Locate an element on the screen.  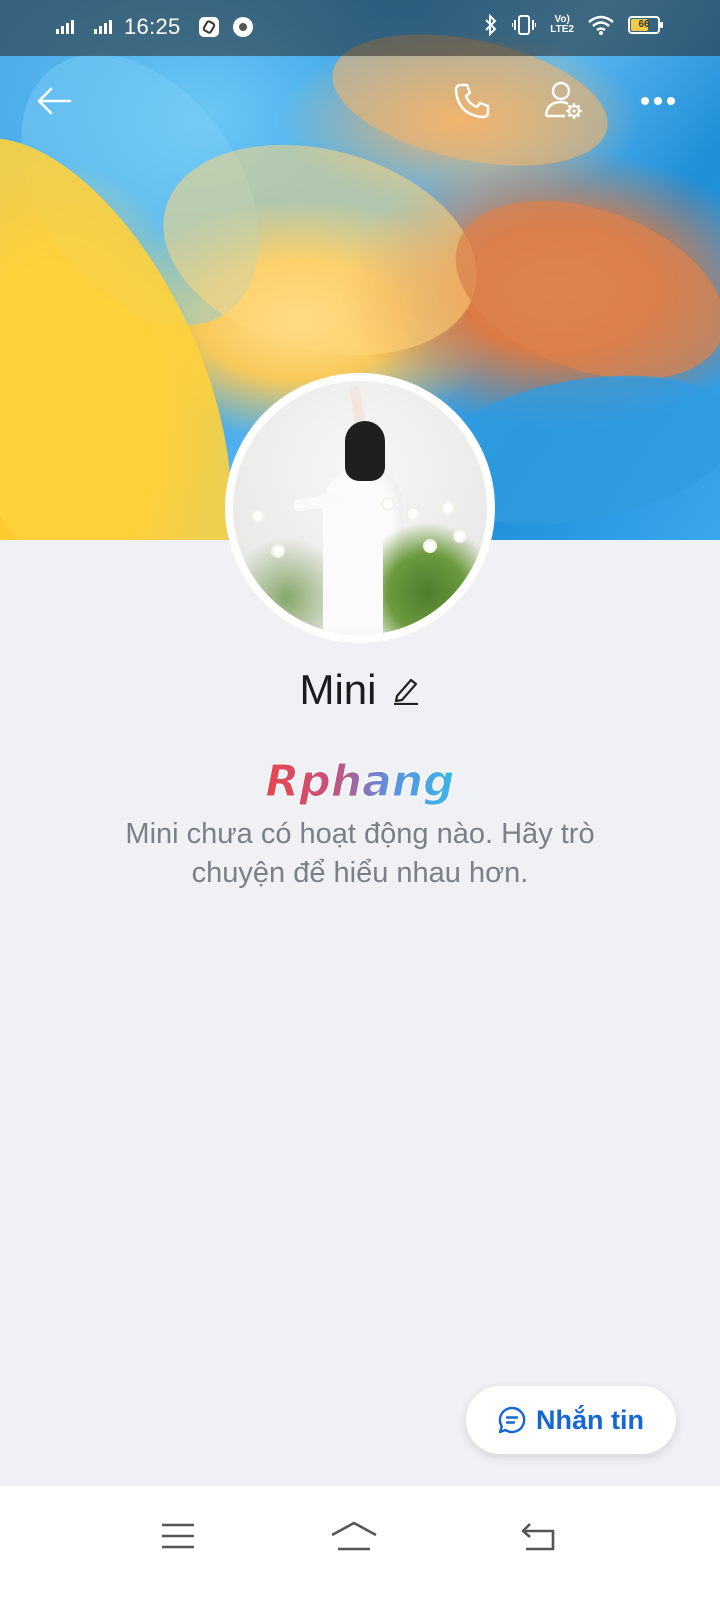
home-button is located at coordinates (354, 1536).